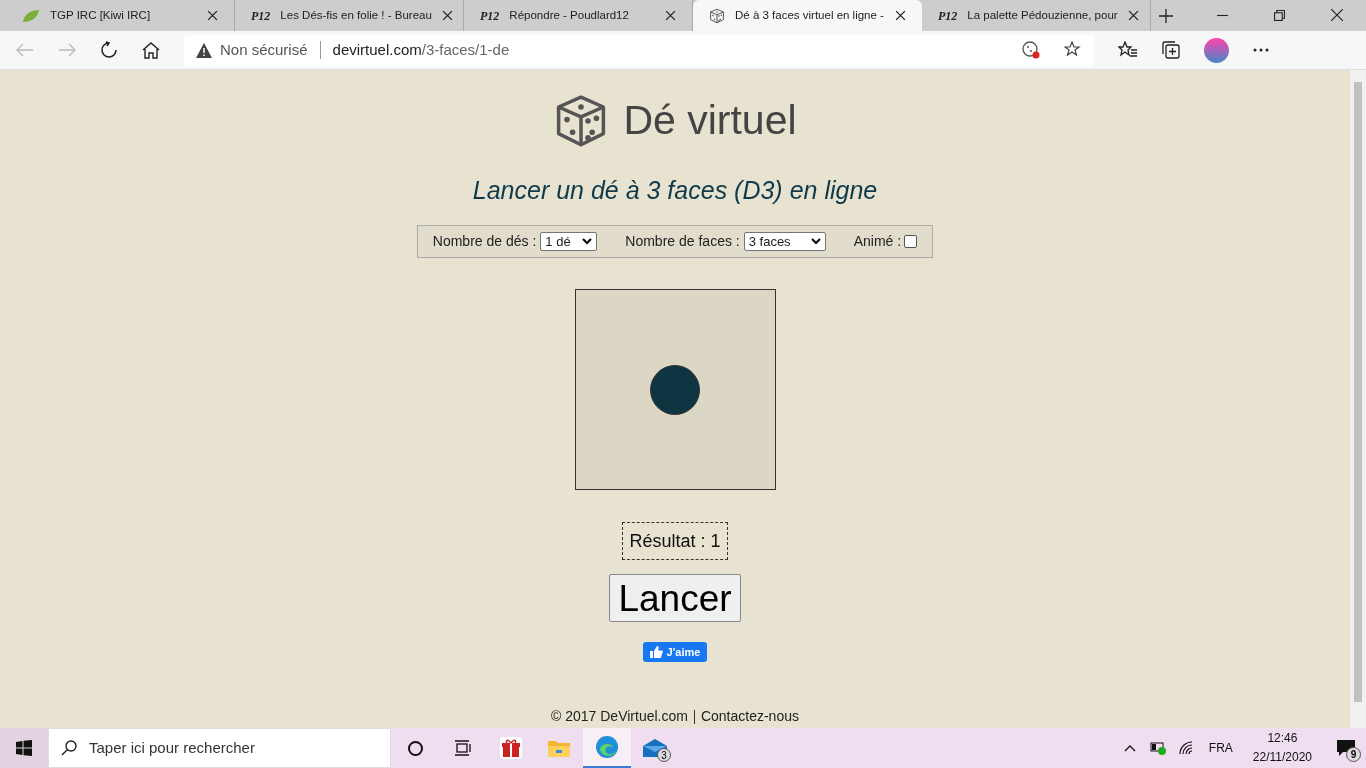 Image resolution: width=1366 pixels, height=768 pixels. What do you see at coordinates (1282, 748) in the screenshot?
I see `clock: 12:46 22/11/2020` at bounding box center [1282, 748].